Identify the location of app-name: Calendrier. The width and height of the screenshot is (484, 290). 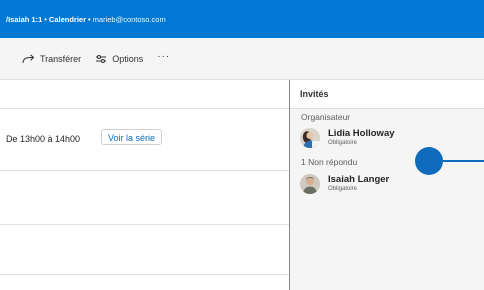
(67, 19).